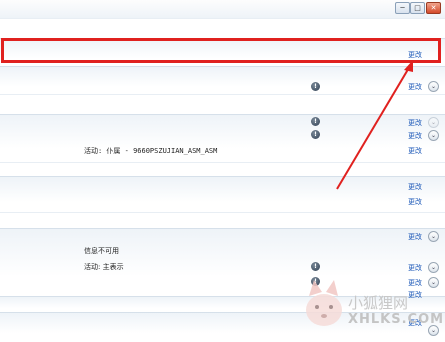 The width and height of the screenshot is (445, 342). I want to click on watermark-title: 小狐狸网, so click(378, 303).